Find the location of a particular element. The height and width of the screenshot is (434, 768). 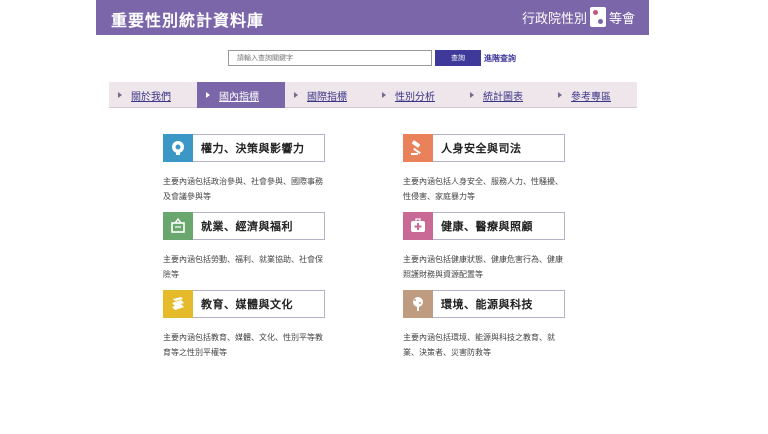

category-description: 主要內涵包括政治參與、社會參與、國際事務及會議參與等 is located at coordinates (243, 189).